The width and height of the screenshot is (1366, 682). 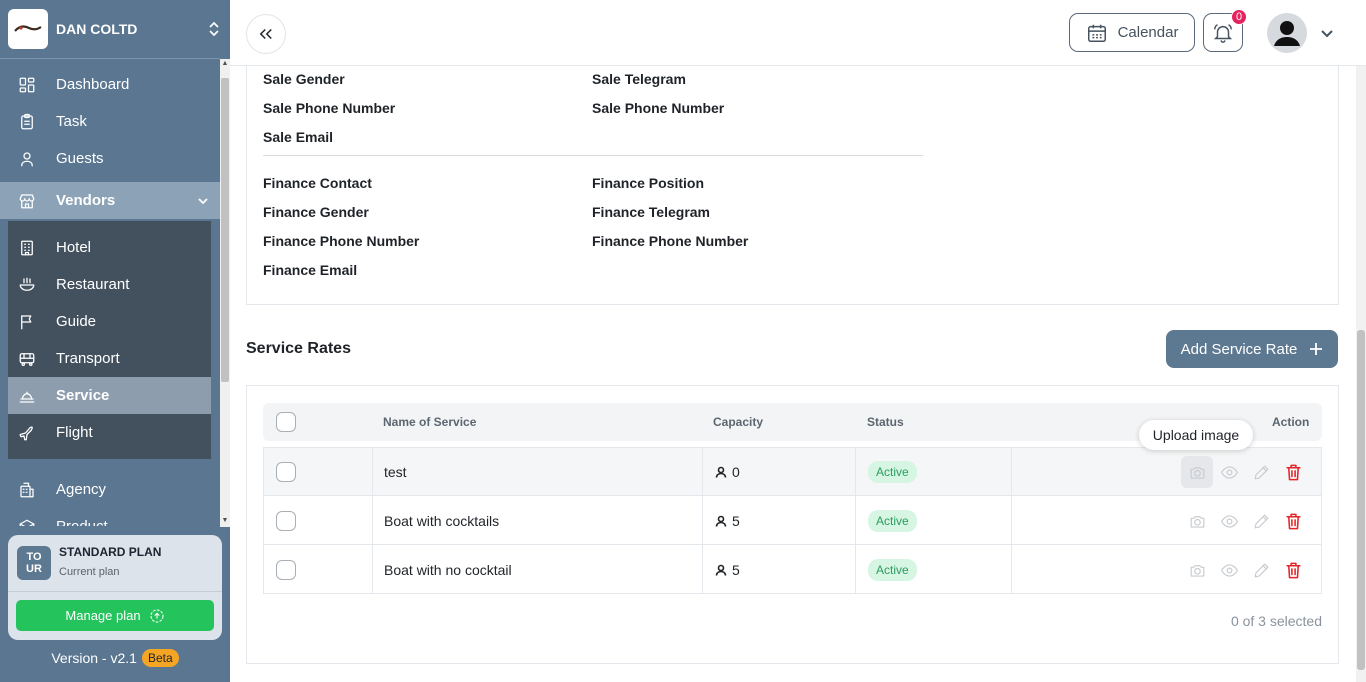 What do you see at coordinates (109, 358) in the screenshot?
I see `sidebar-item-transport: Transport` at bounding box center [109, 358].